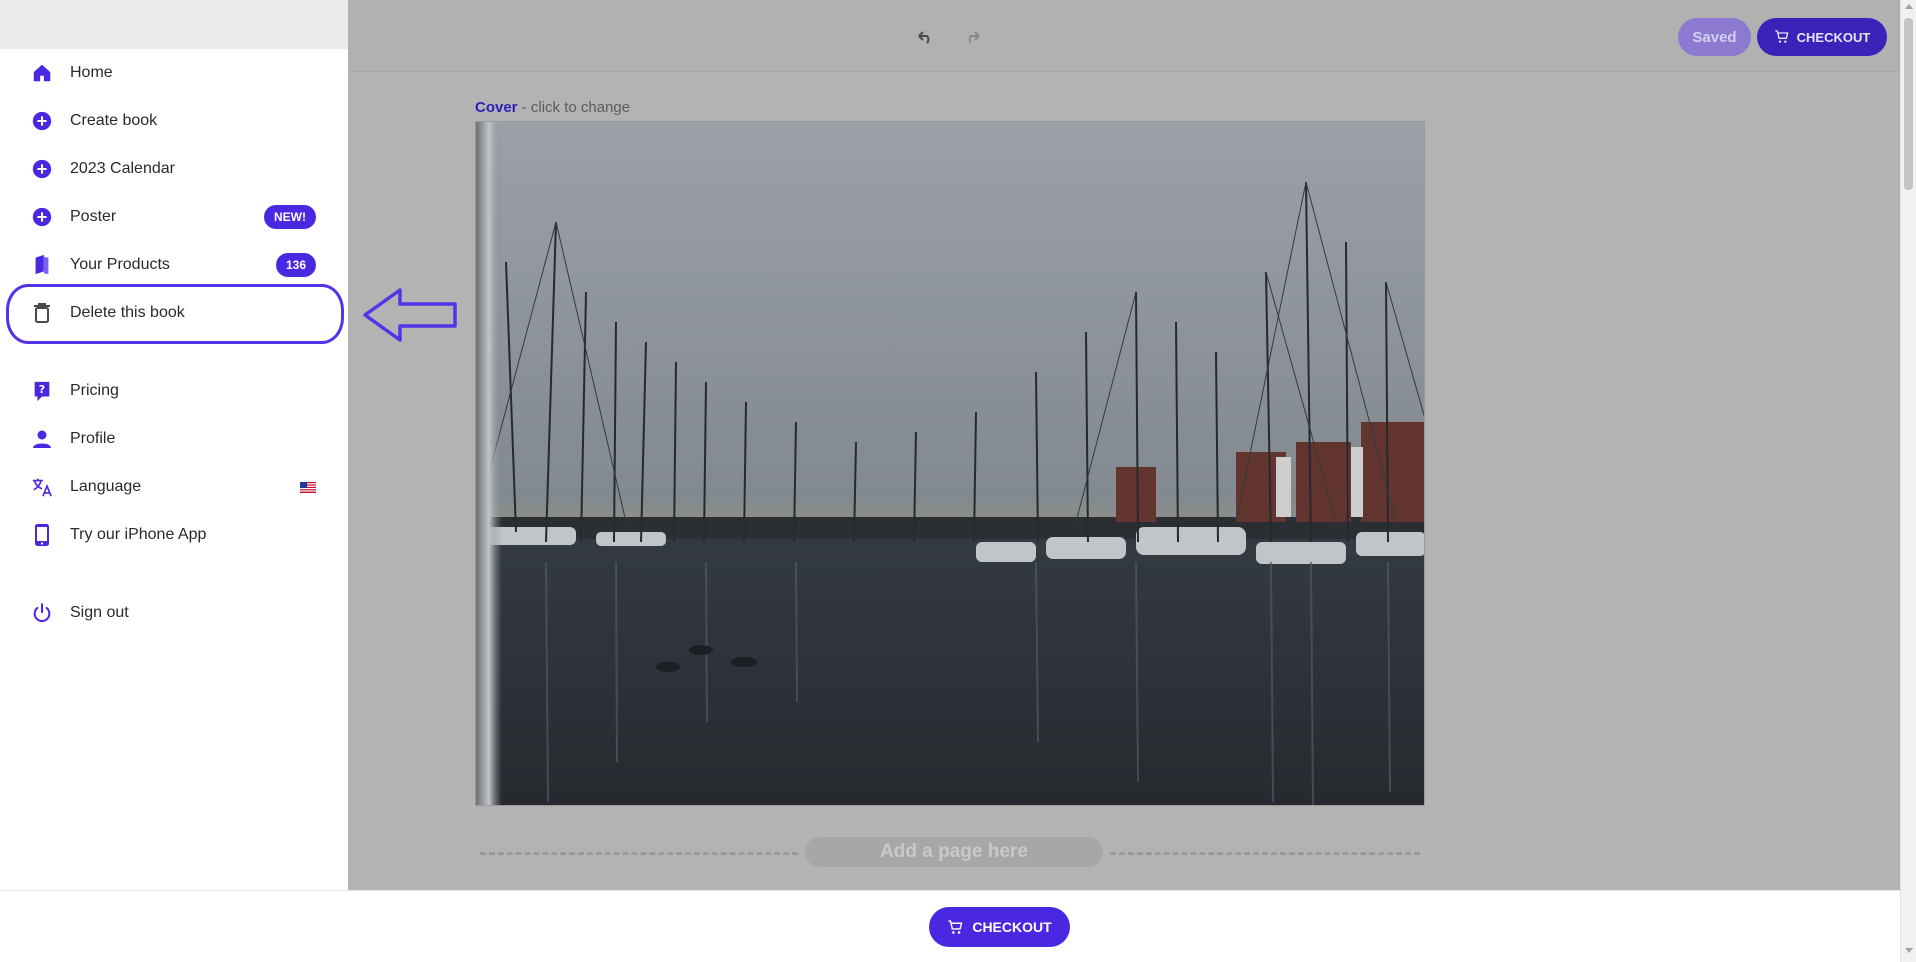 Image resolution: width=1916 pixels, height=962 pixels. Describe the element at coordinates (1909, 950) in the screenshot. I see `scroll-down-arrow-icon` at that location.